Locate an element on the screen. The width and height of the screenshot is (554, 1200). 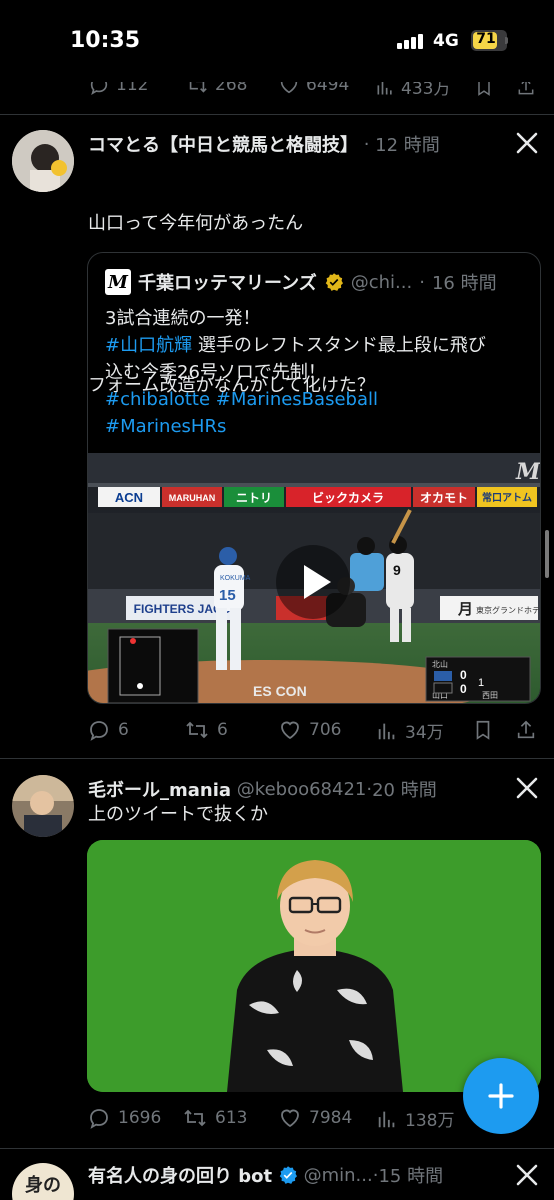
tweet-text-line: 山口って今年何があったん is located at coordinates (196, 223).